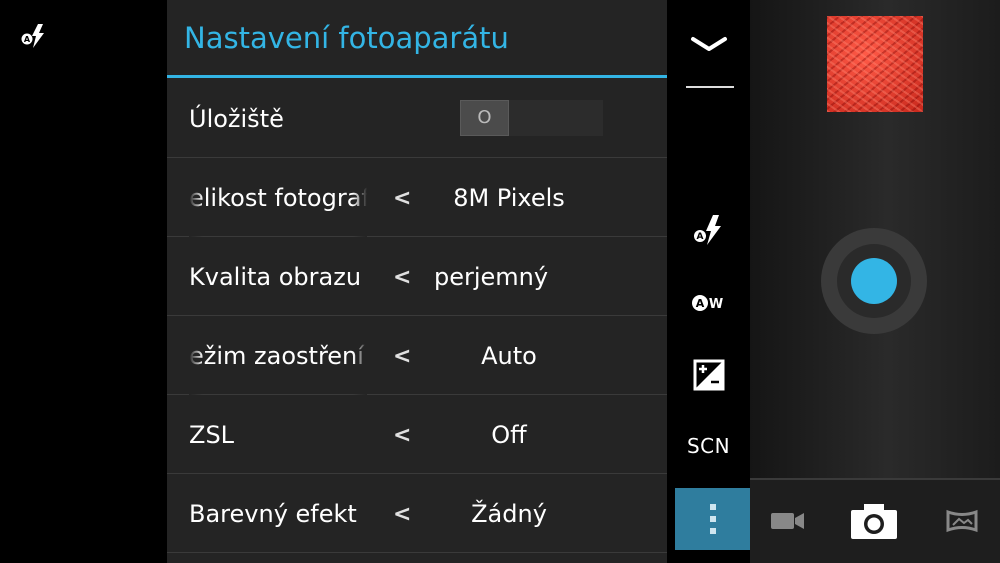 The image size is (1000, 563). I want to click on flash-auto-indicator-icon: A, so click(34, 36).